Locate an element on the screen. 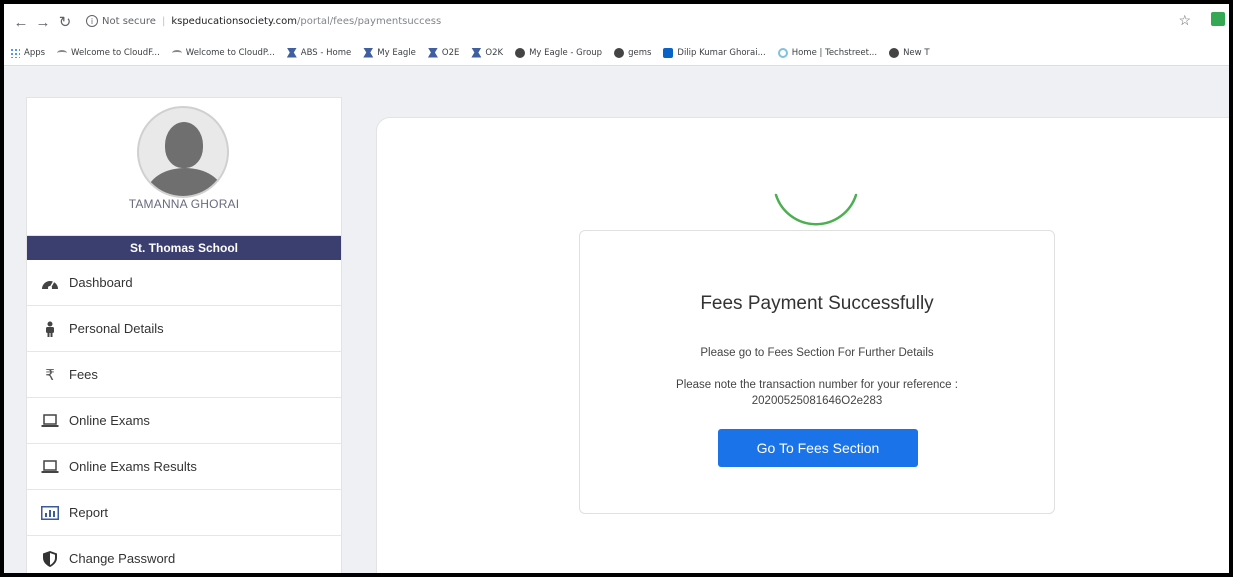 The width and height of the screenshot is (1233, 577). bookmark-apps: Apps is located at coordinates (28, 52).